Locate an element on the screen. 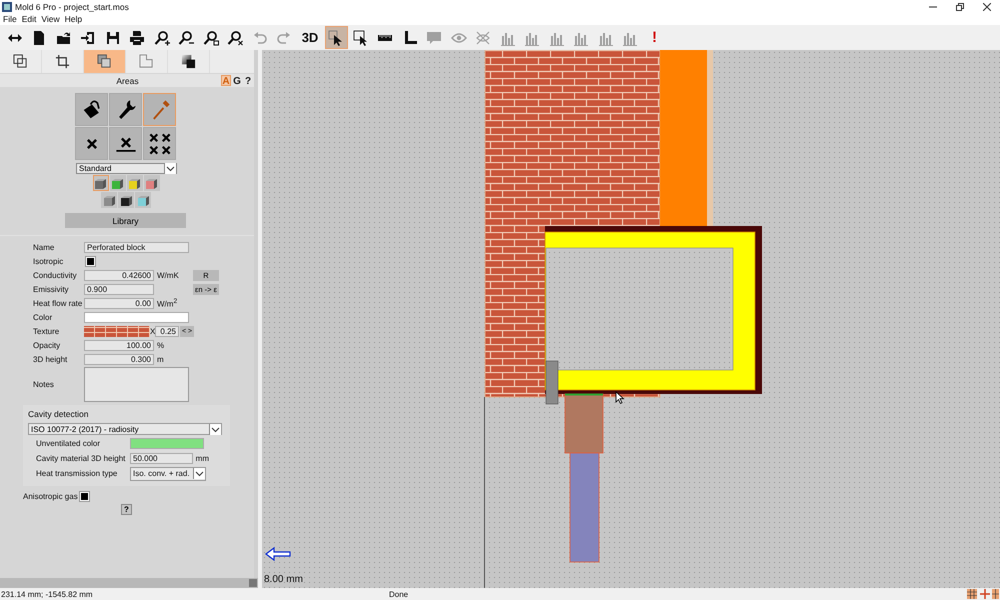  zoom-out-icon is located at coordinates (186, 38).